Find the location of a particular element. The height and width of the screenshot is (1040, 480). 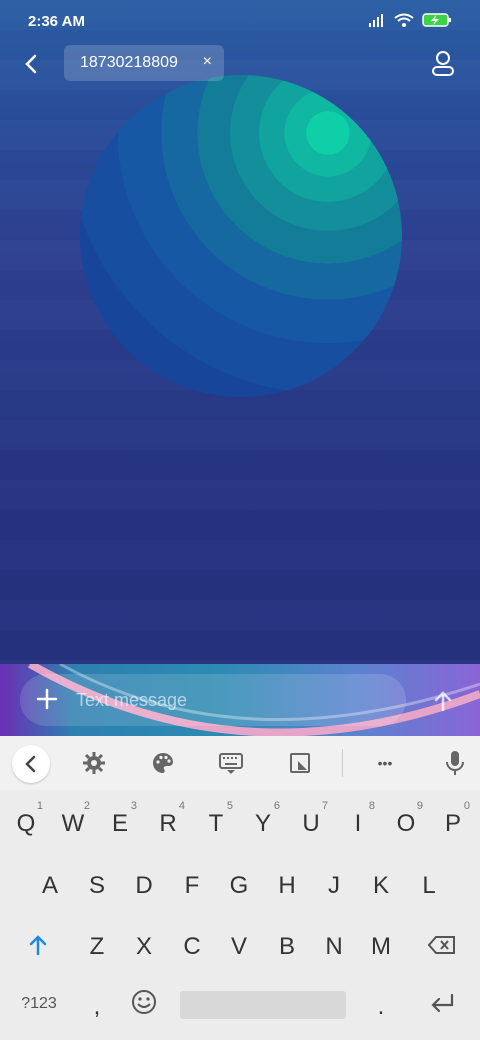

space-key is located at coordinates (263, 1005).